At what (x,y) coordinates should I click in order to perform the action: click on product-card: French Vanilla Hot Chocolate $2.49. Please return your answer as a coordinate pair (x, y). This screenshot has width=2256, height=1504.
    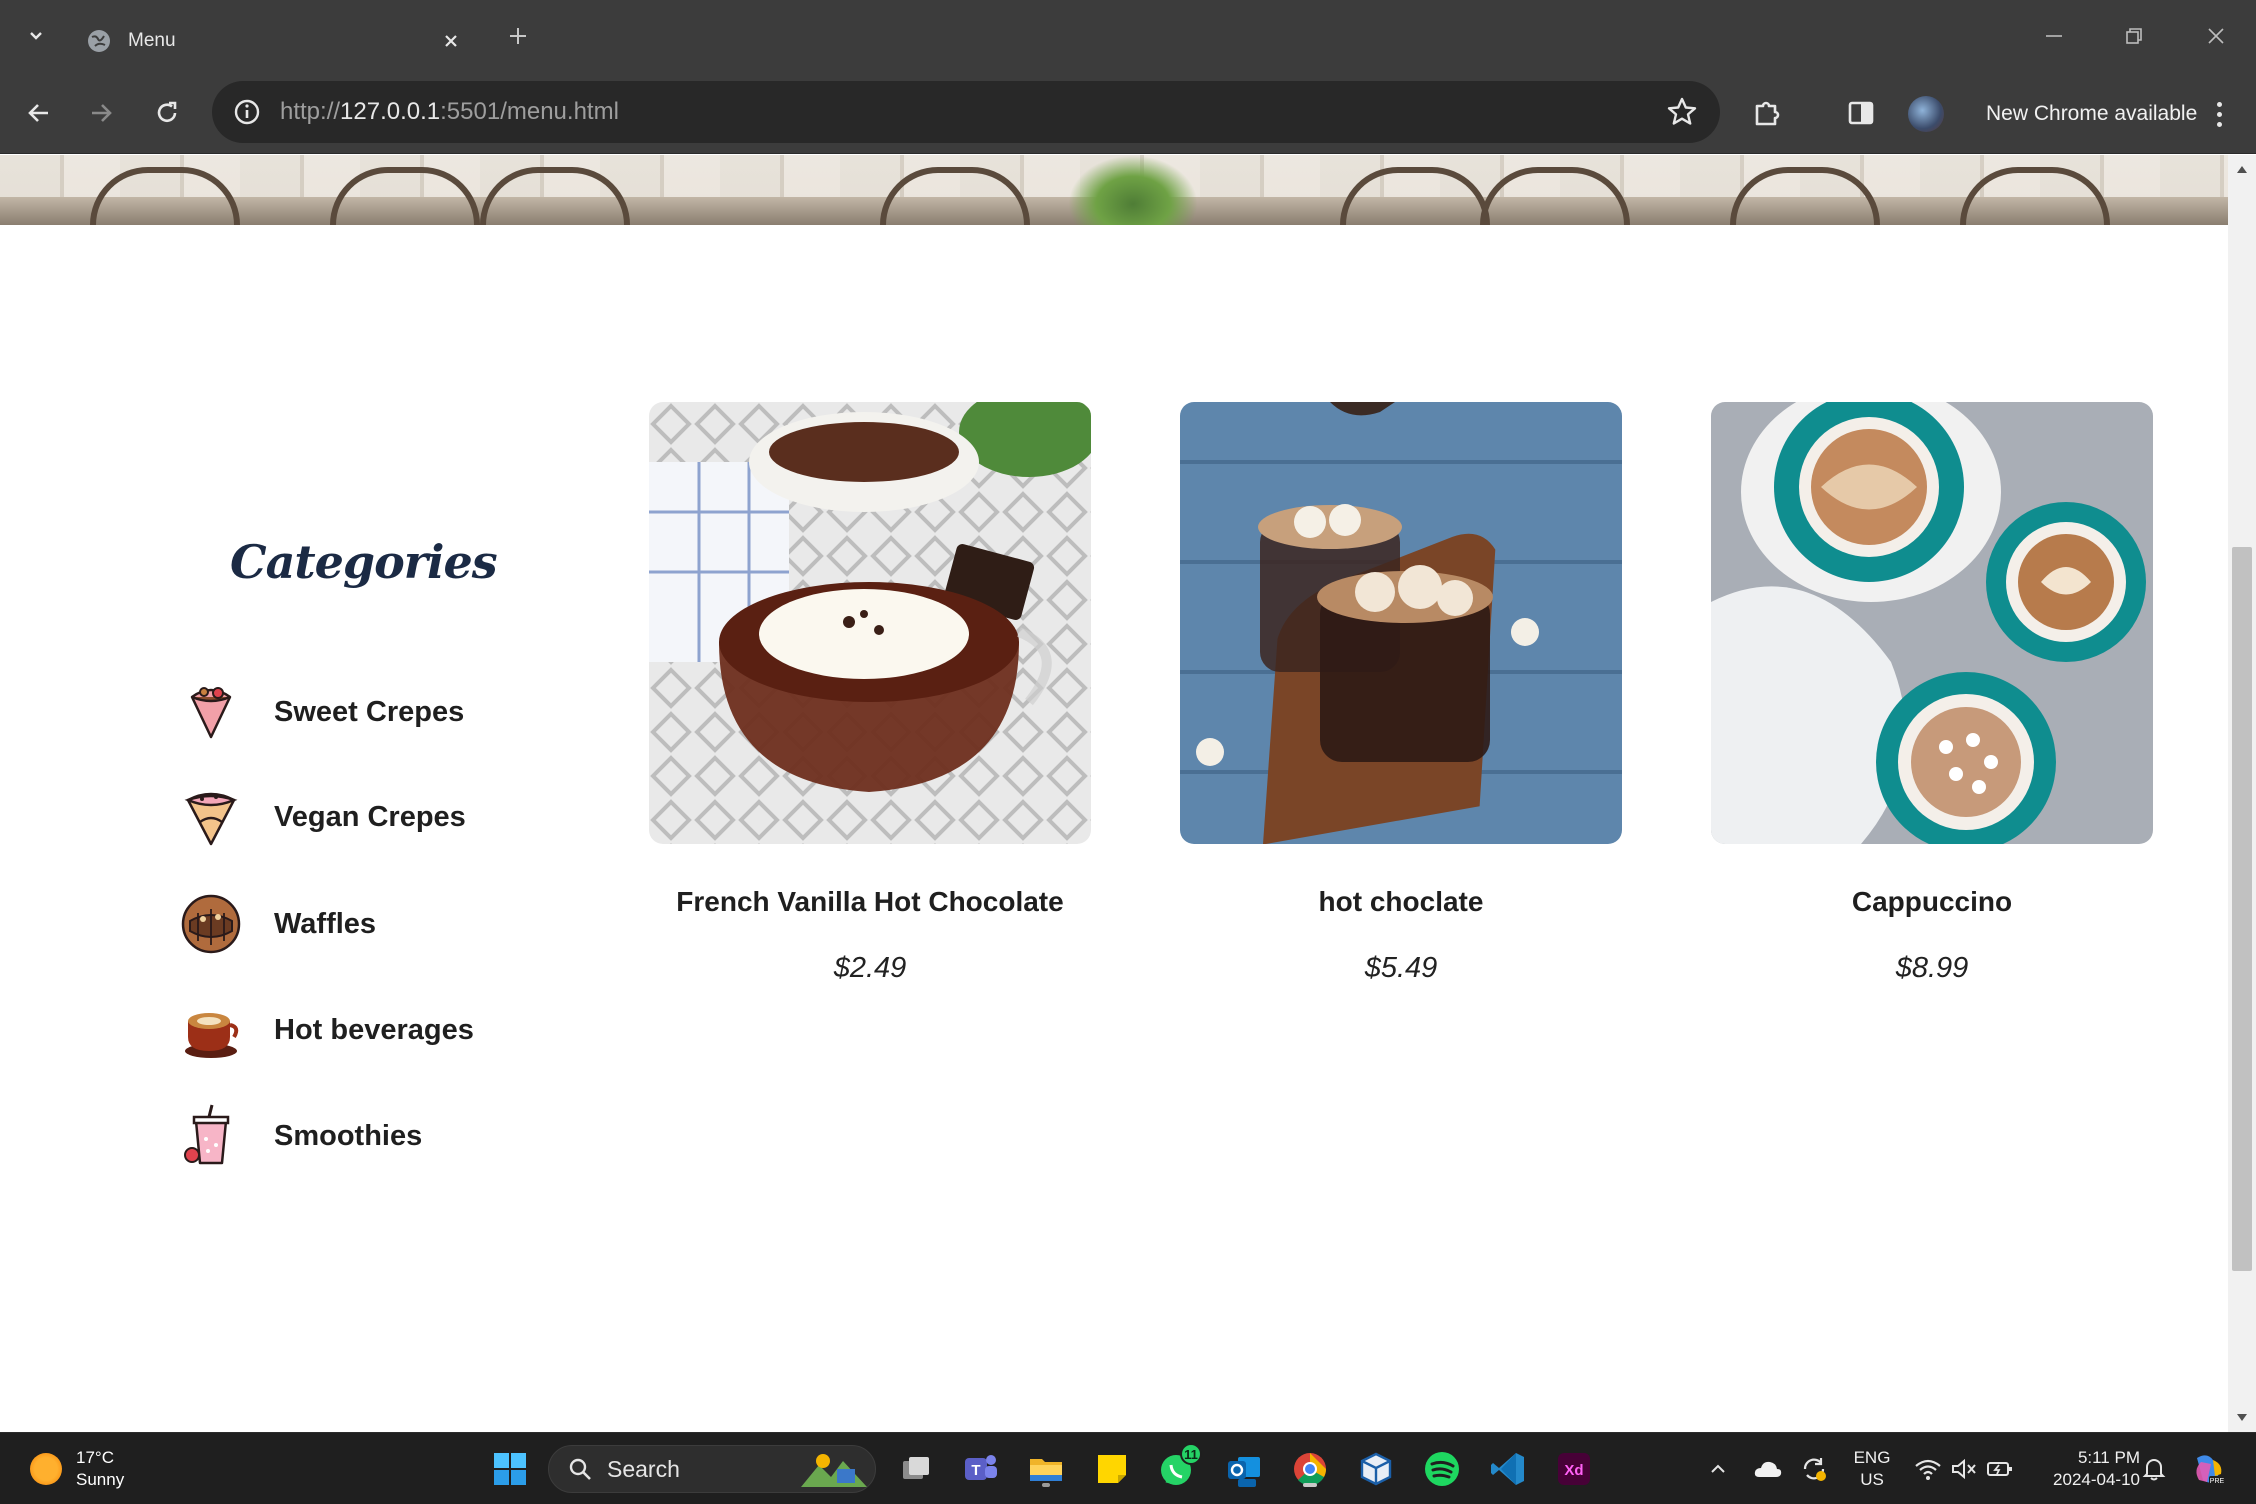
    Looking at the image, I should click on (870, 693).